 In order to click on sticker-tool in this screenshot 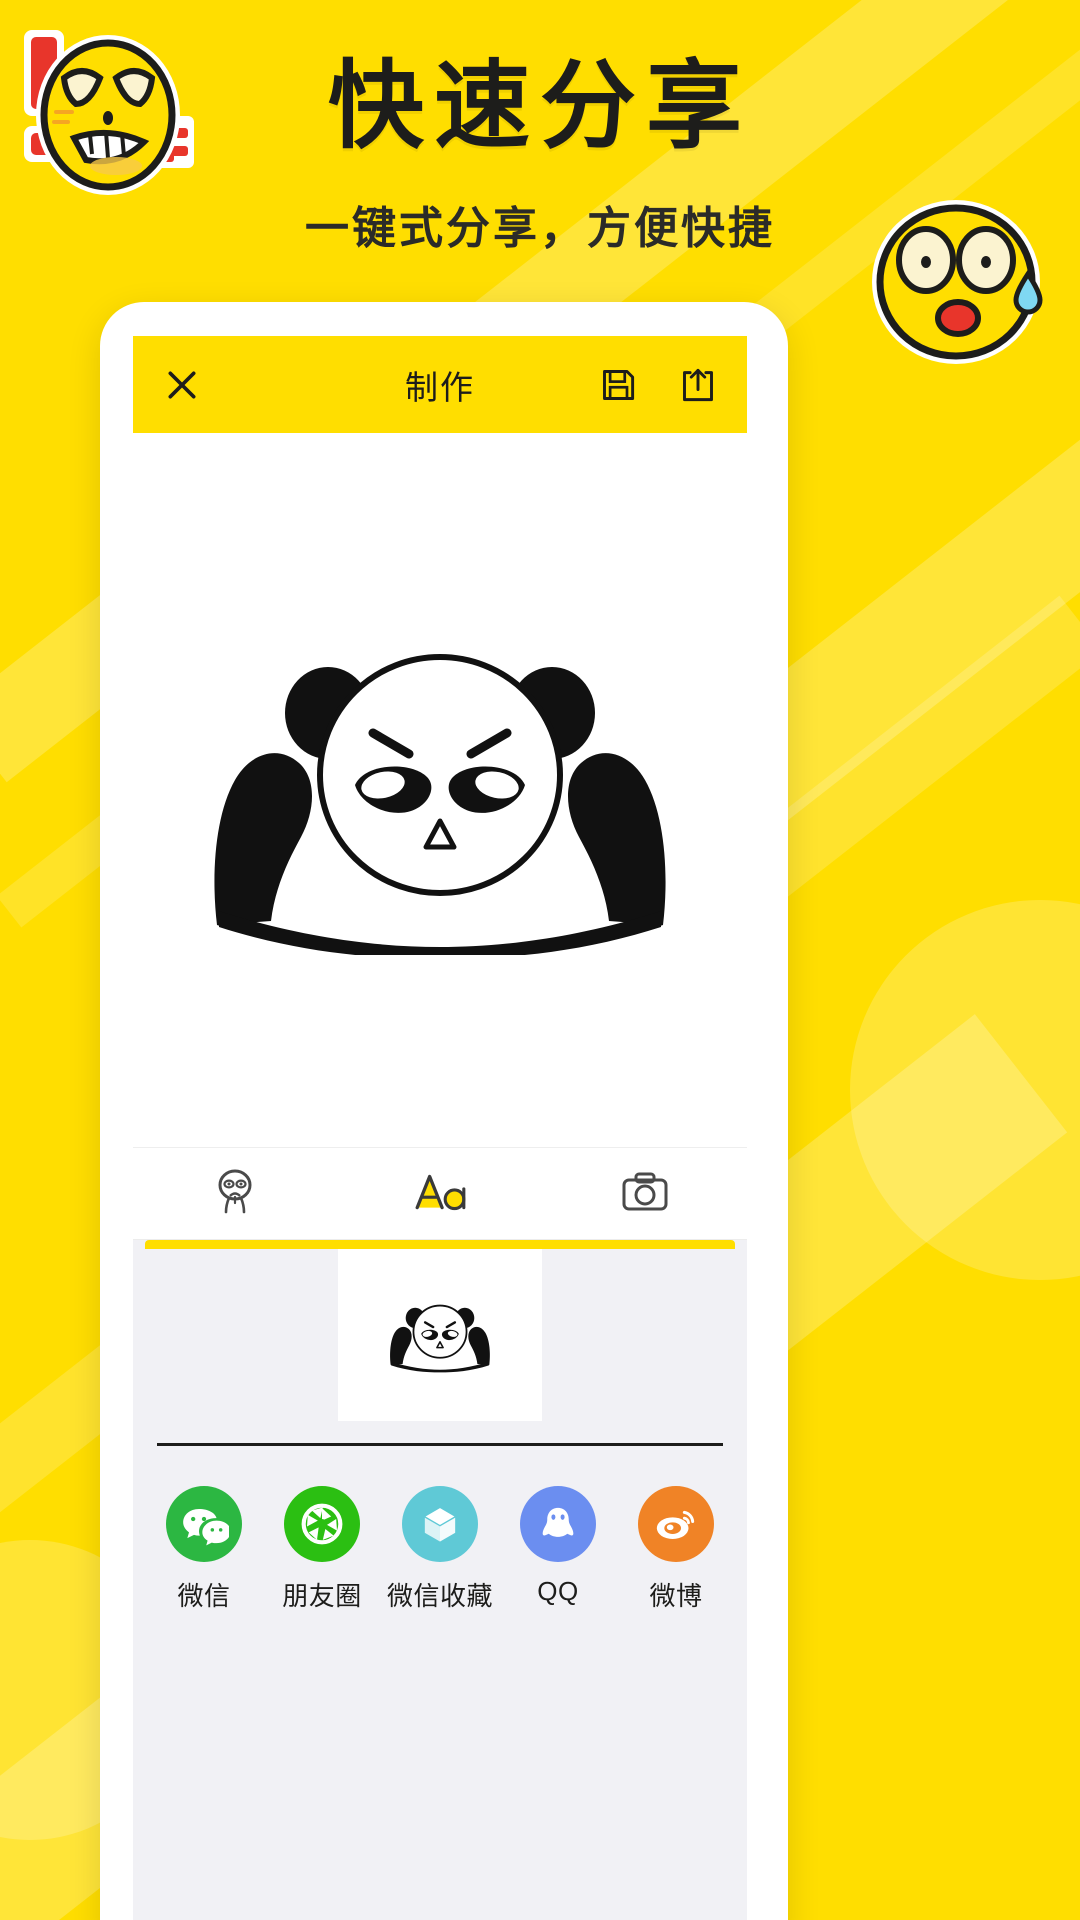, I will do `click(235, 1193)`.